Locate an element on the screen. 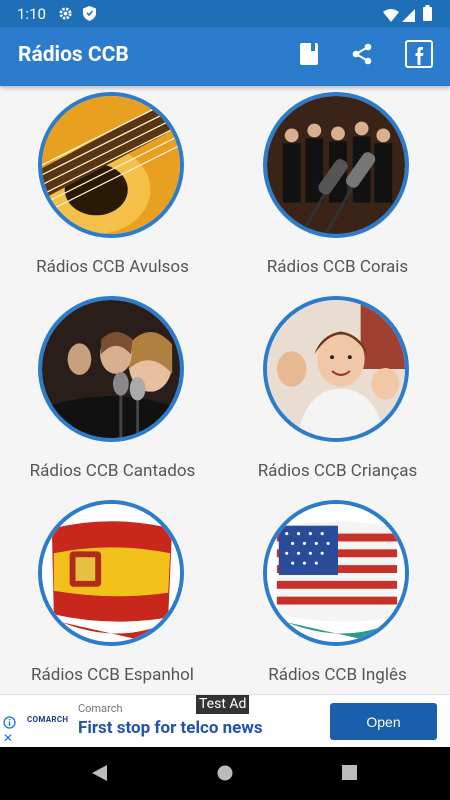 The image size is (450, 800). signal-icon is located at coordinates (408, 16).